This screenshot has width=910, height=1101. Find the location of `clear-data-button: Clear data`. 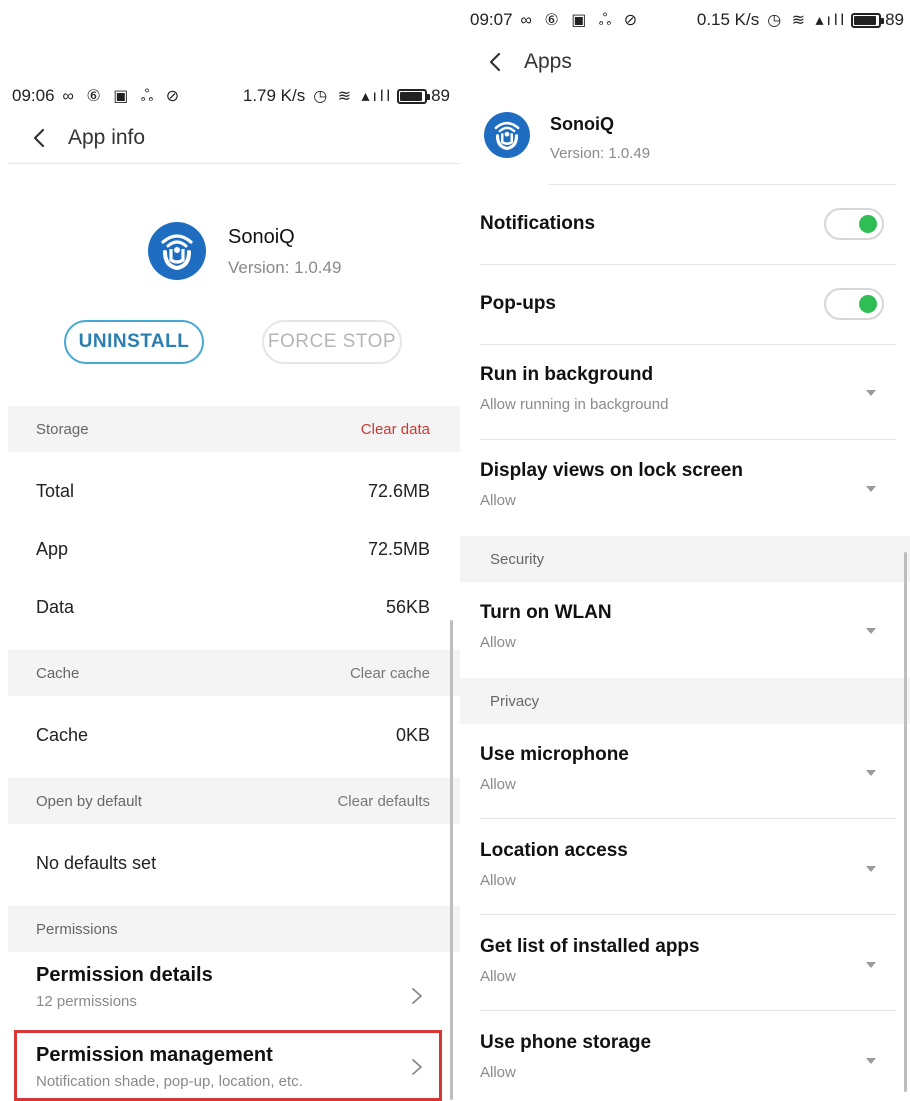

clear-data-button: Clear data is located at coordinates (395, 429).